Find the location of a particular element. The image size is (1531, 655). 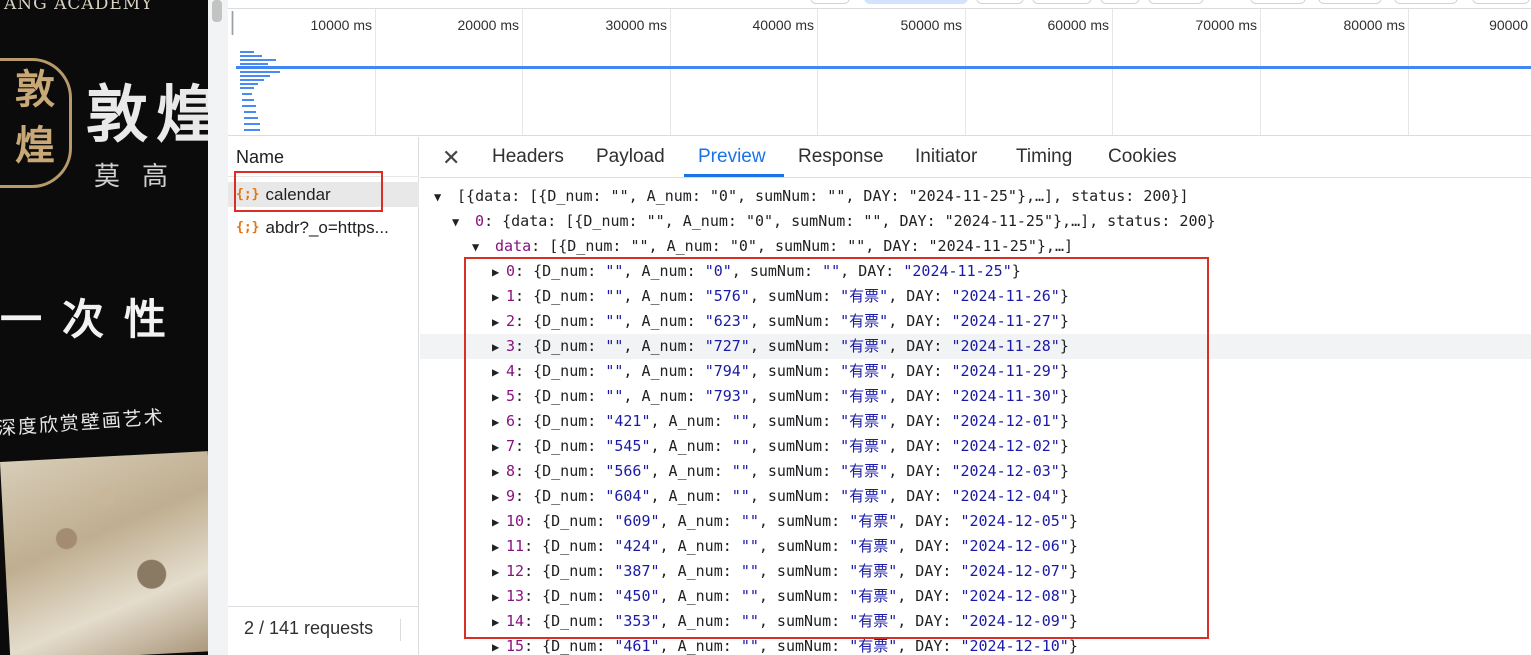

d-num-value: "" is located at coordinates (614, 321).